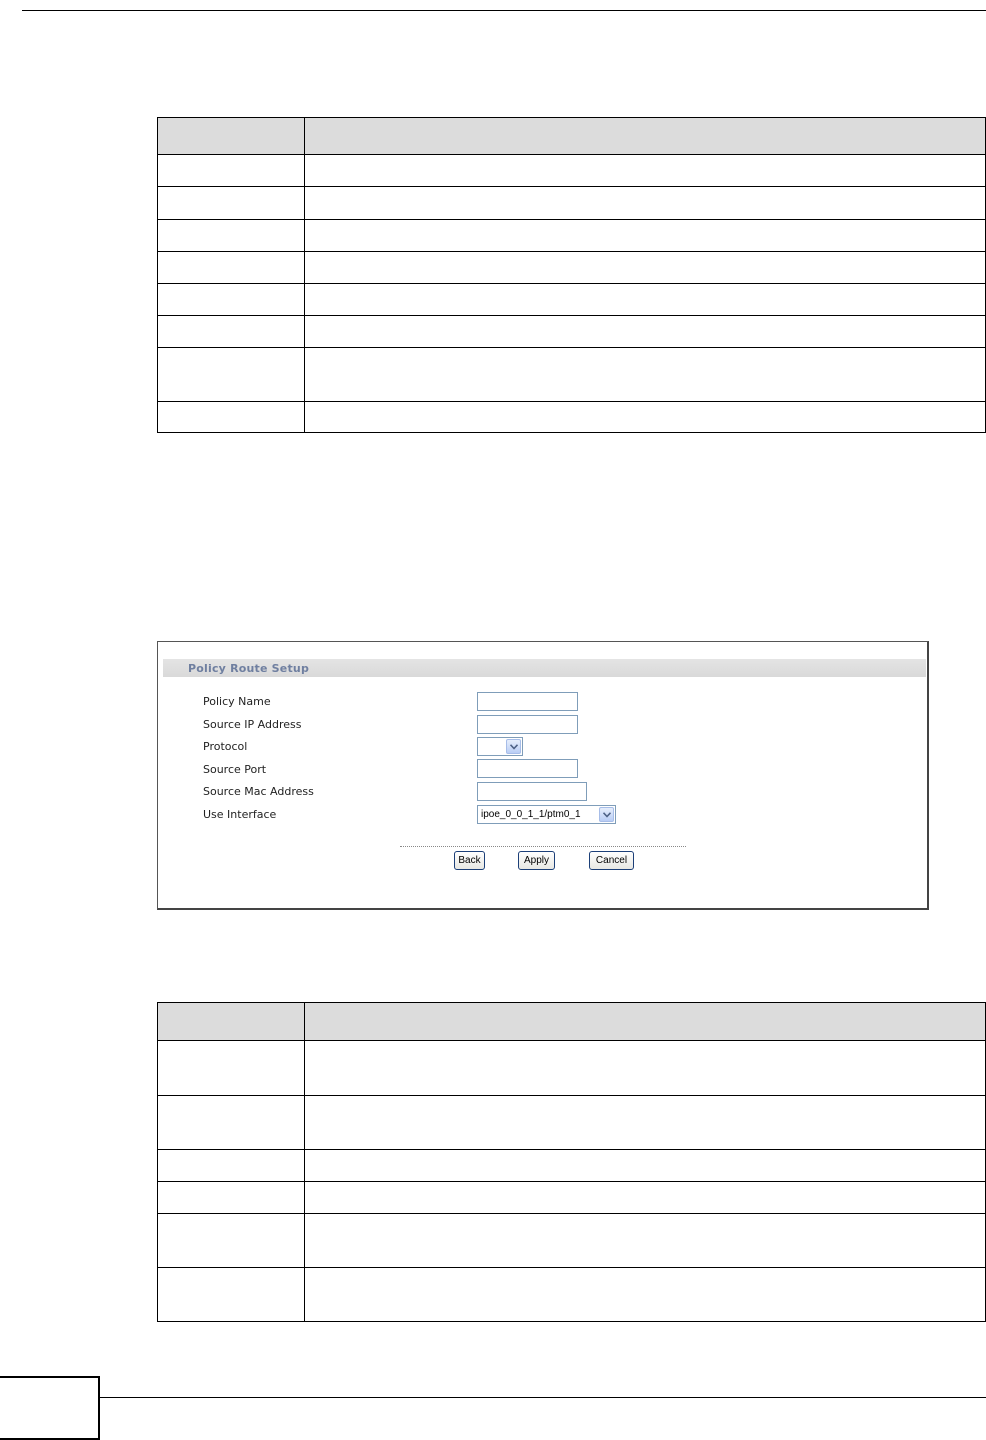  What do you see at coordinates (235, 769) in the screenshot?
I see `source-port-label: Source Port` at bounding box center [235, 769].